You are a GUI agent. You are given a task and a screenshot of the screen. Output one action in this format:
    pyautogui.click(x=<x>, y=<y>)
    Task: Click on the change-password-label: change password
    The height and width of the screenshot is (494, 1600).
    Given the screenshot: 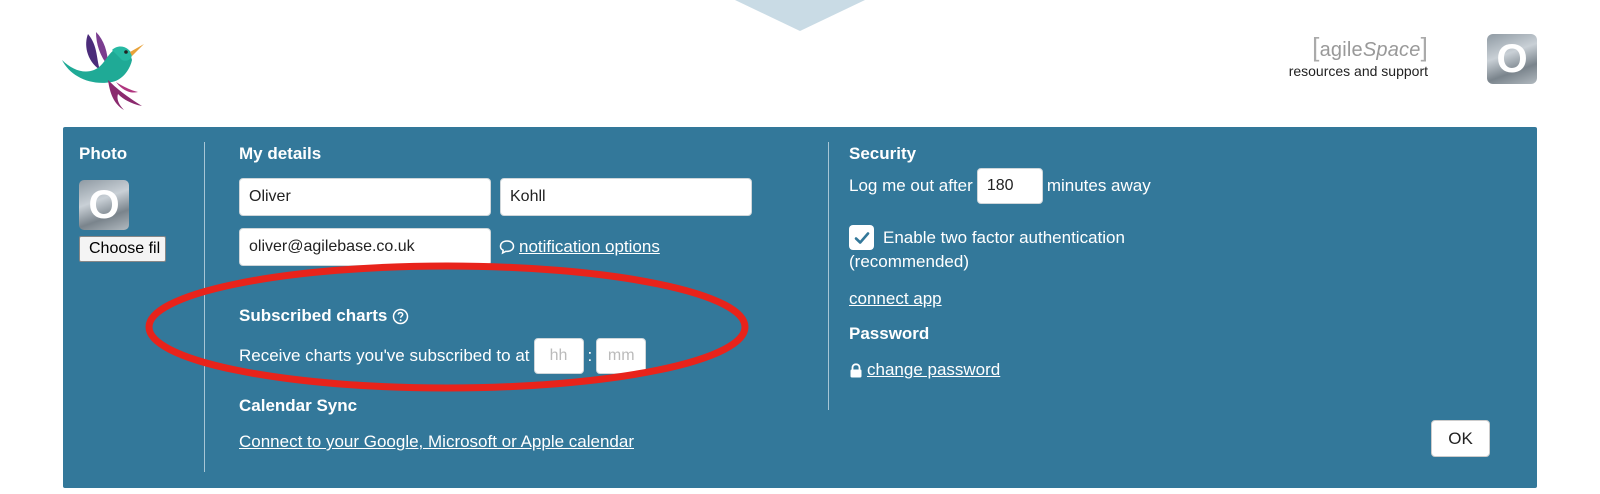 What is the action you would take?
    pyautogui.click(x=934, y=369)
    